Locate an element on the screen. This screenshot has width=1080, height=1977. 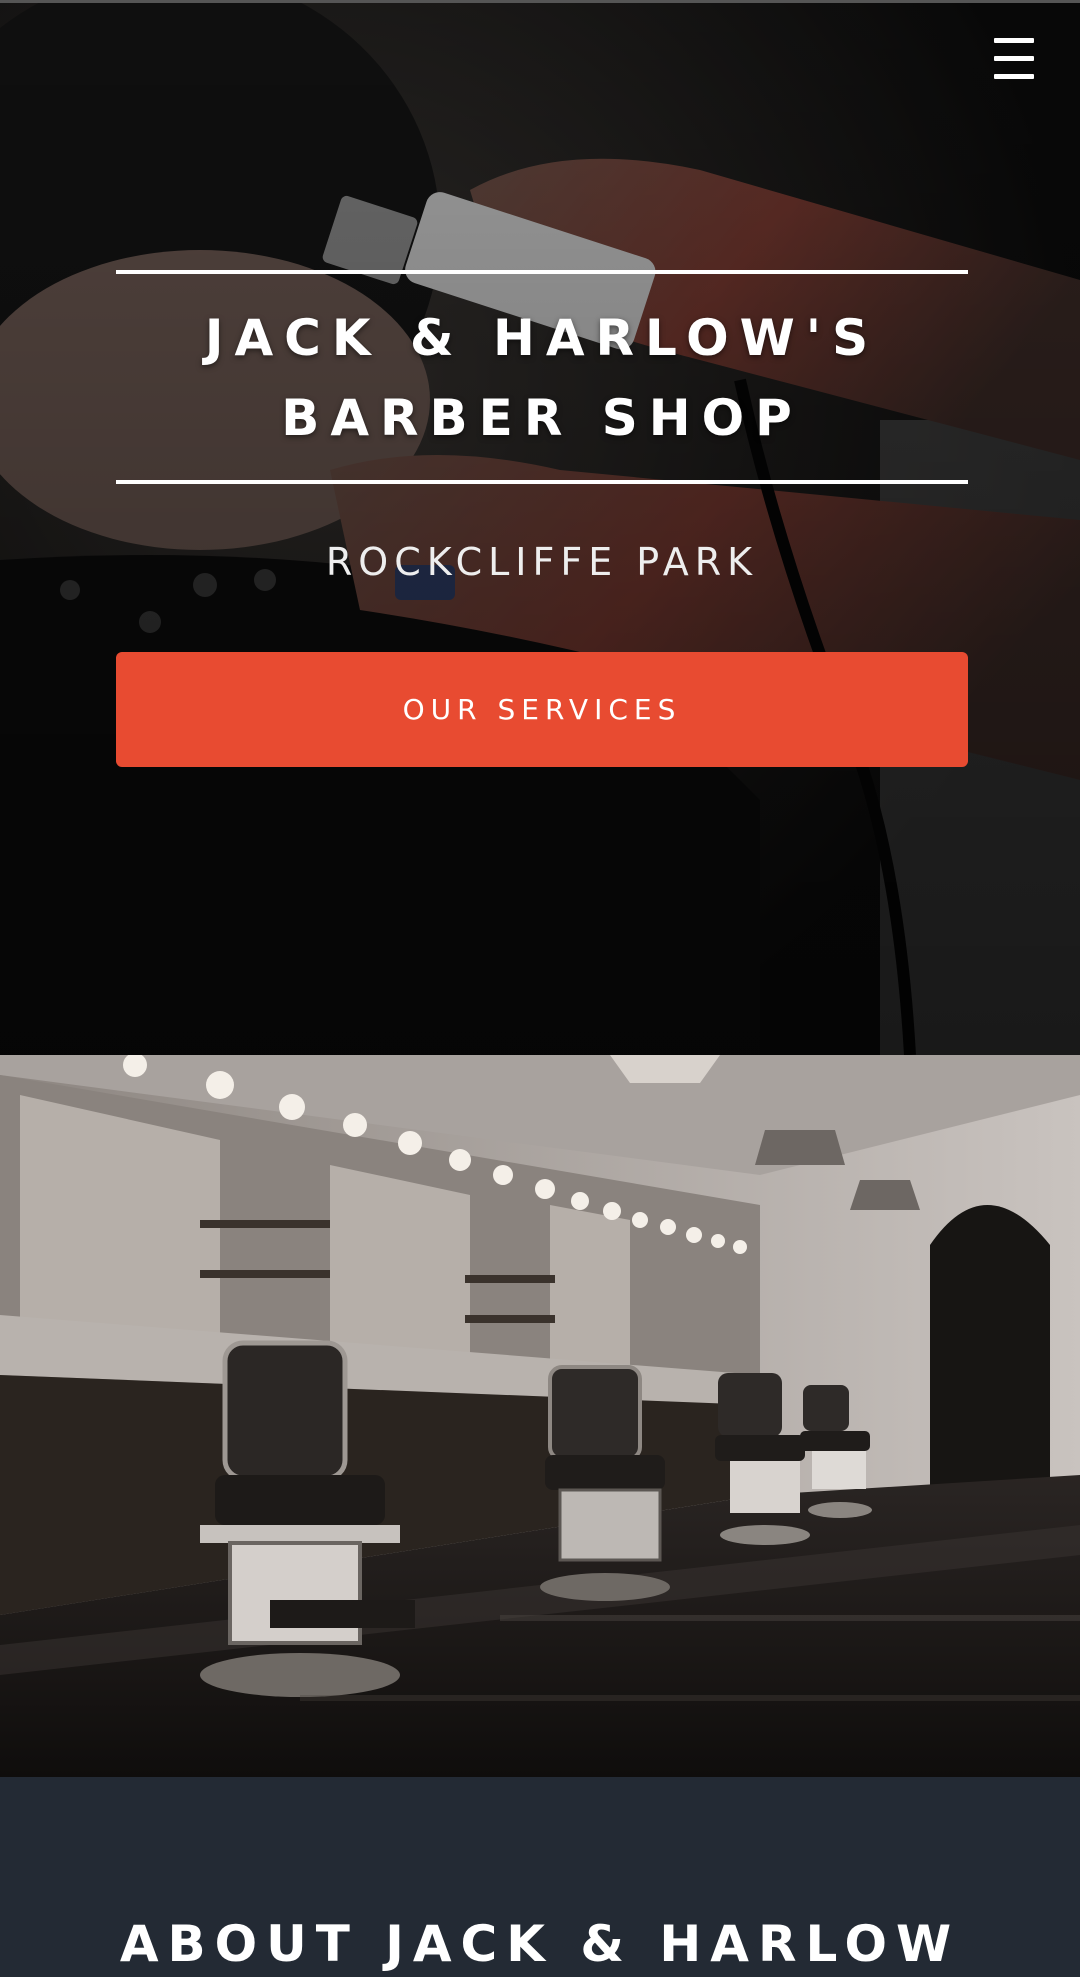
shop-title-line2: BARBER SHOP is located at coordinates (542, 418).